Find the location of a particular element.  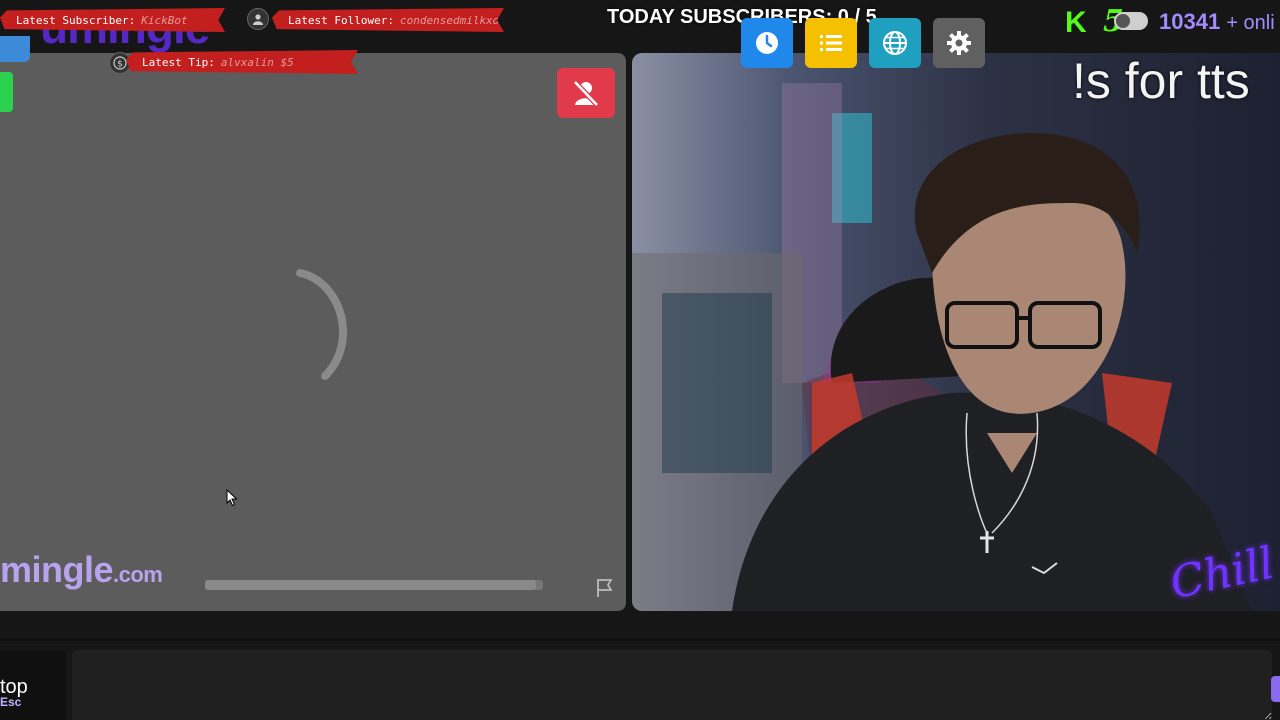

latest-follower-value: condensedmilkxo is located at coordinates (449, 20).